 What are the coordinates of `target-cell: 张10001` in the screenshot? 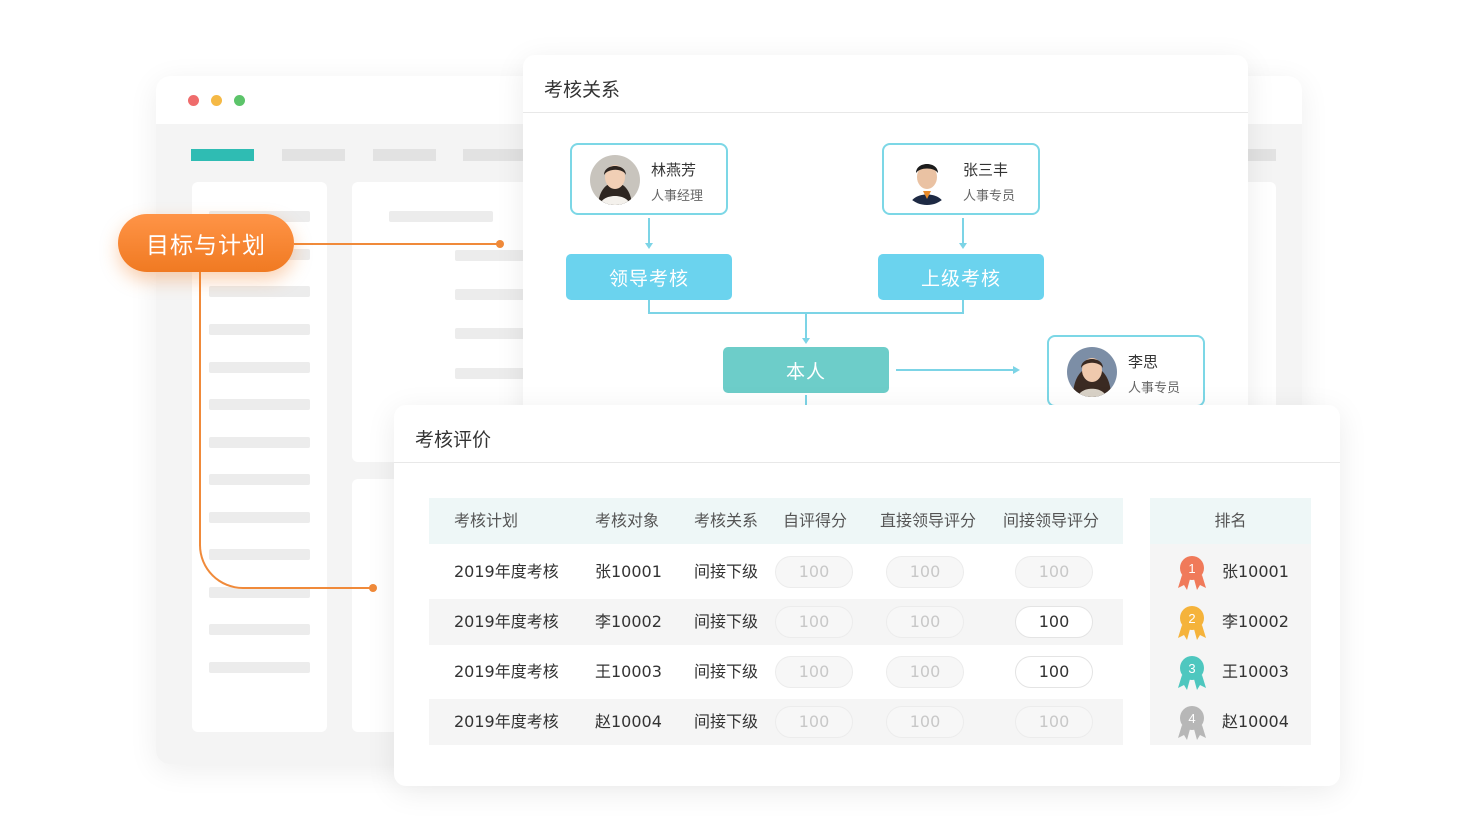 It's located at (628, 571).